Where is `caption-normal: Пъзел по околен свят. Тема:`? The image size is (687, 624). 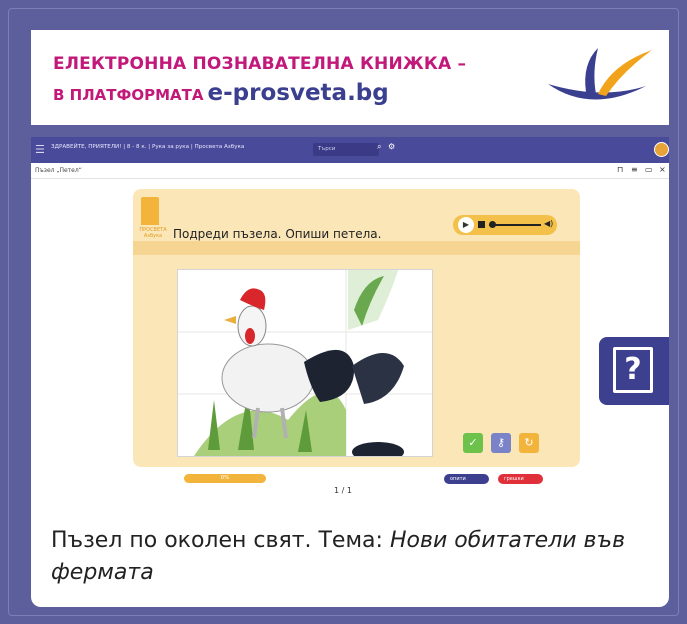 caption-normal: Пъзел по околен свят. Тема: is located at coordinates (217, 540).